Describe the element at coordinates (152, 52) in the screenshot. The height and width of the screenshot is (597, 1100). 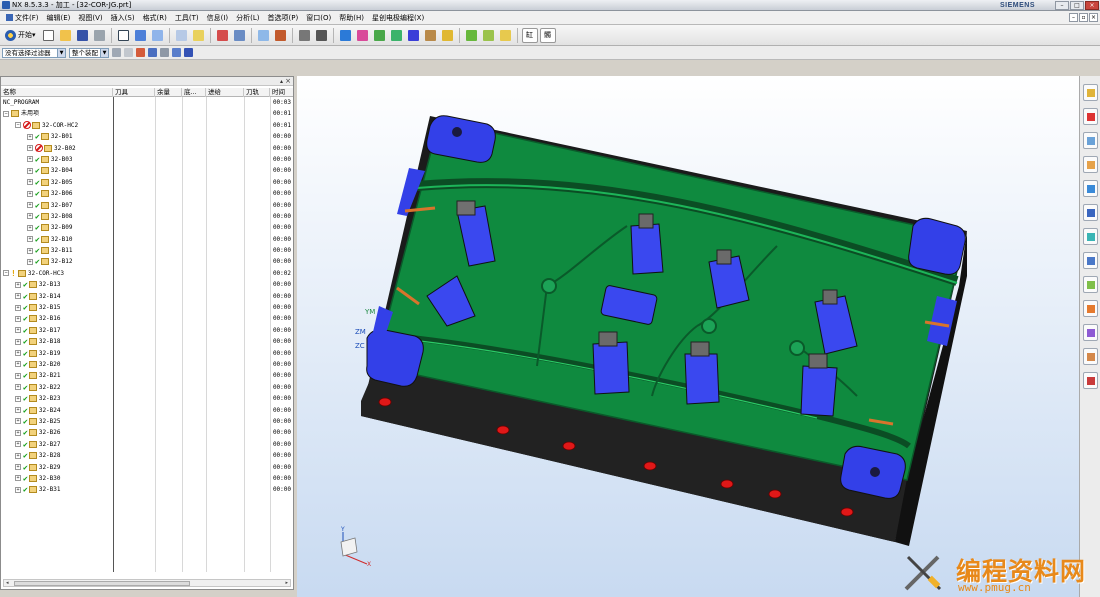
I see `select-face-icon` at that location.